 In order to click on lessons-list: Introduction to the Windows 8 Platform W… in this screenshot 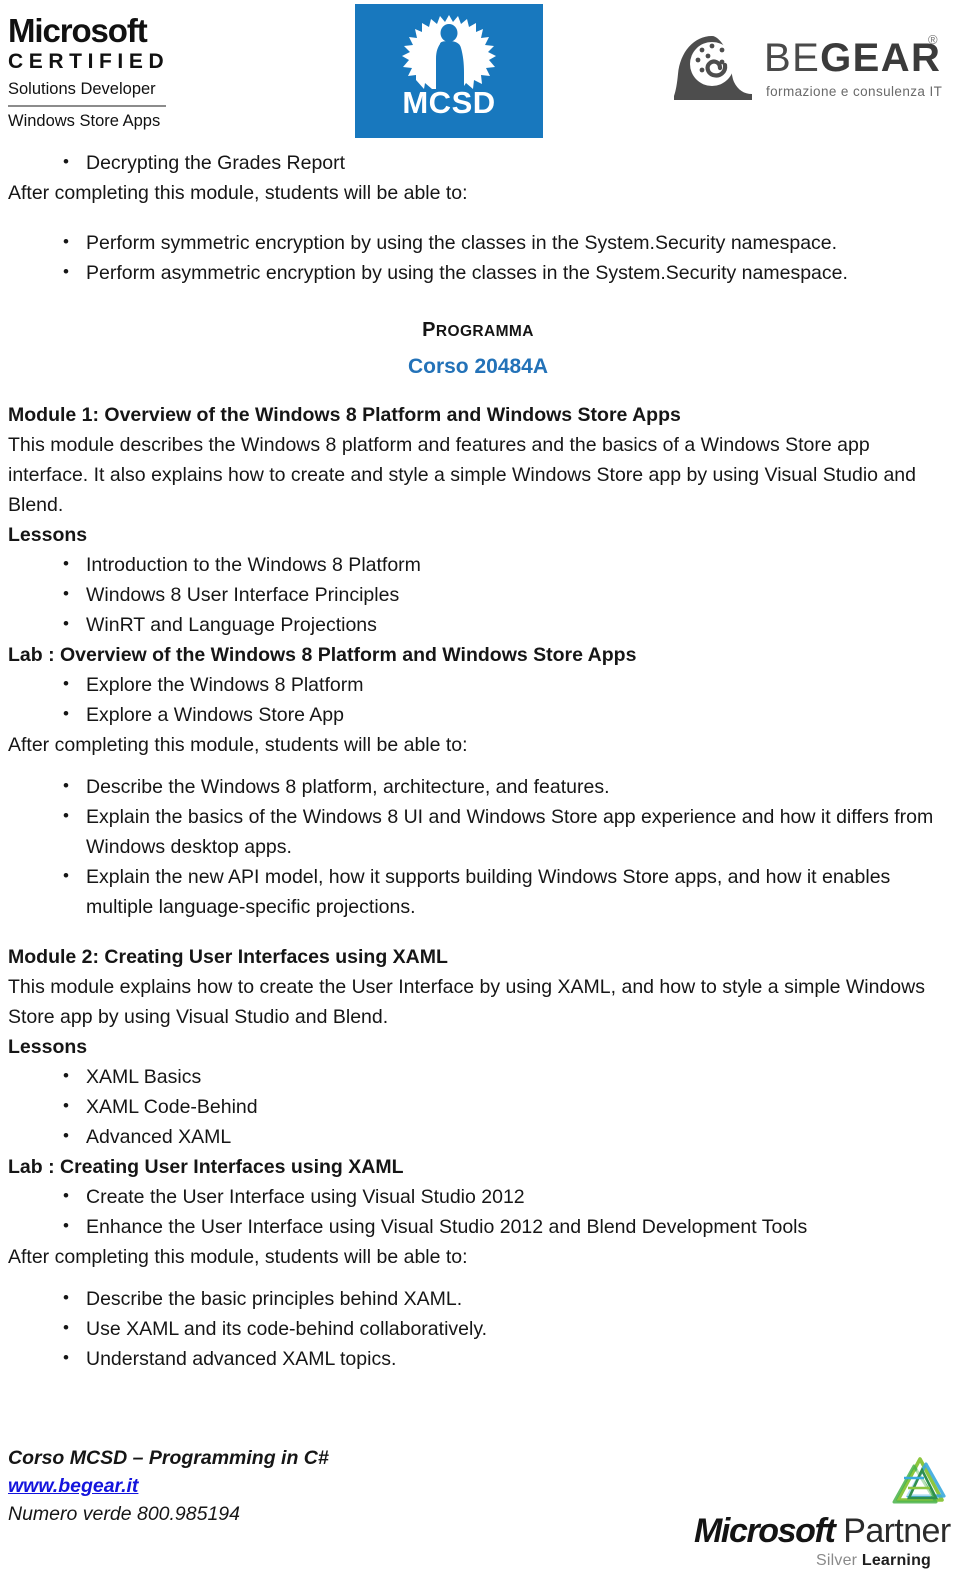, I will do `click(478, 594)`.